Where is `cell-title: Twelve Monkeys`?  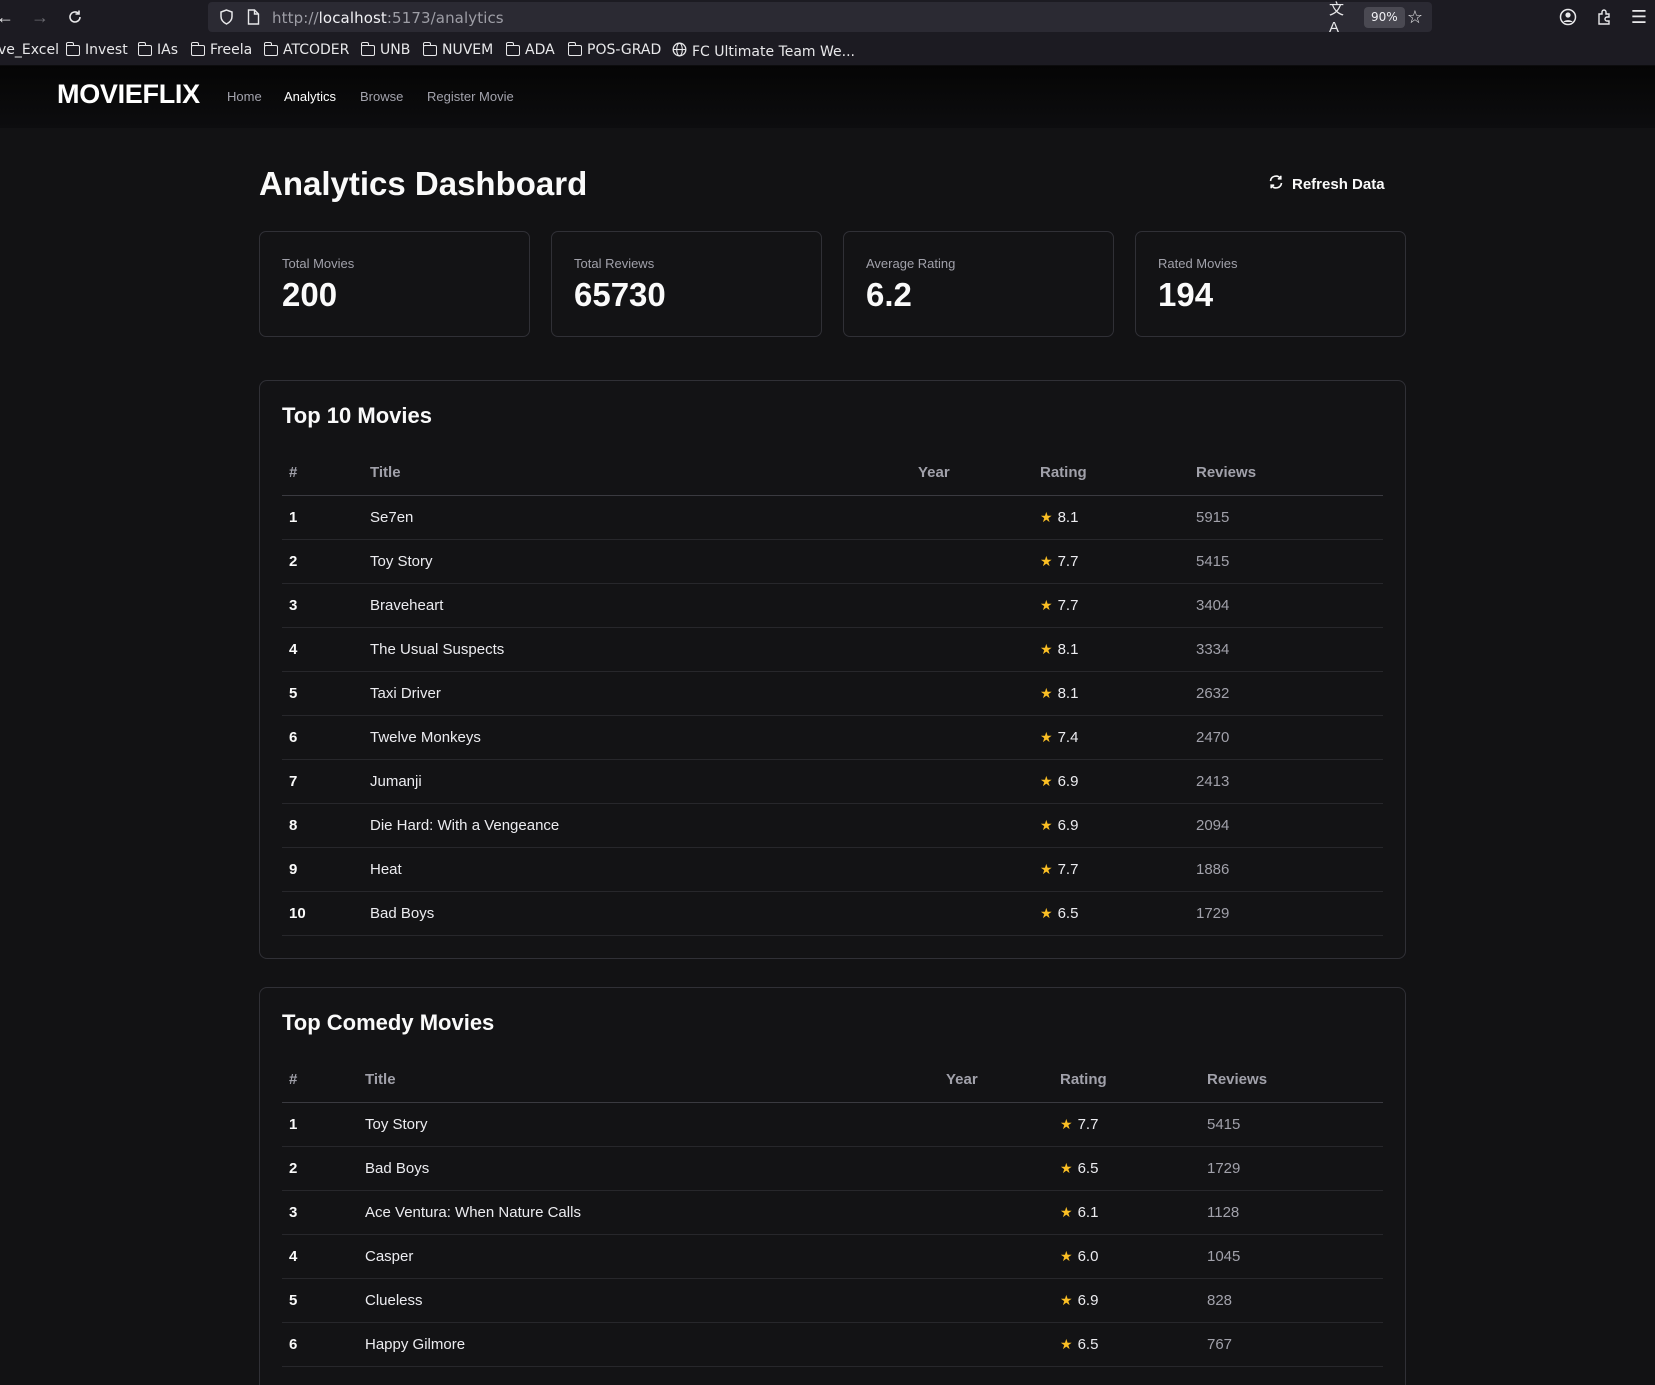
cell-title: Twelve Monkeys is located at coordinates (637, 737).